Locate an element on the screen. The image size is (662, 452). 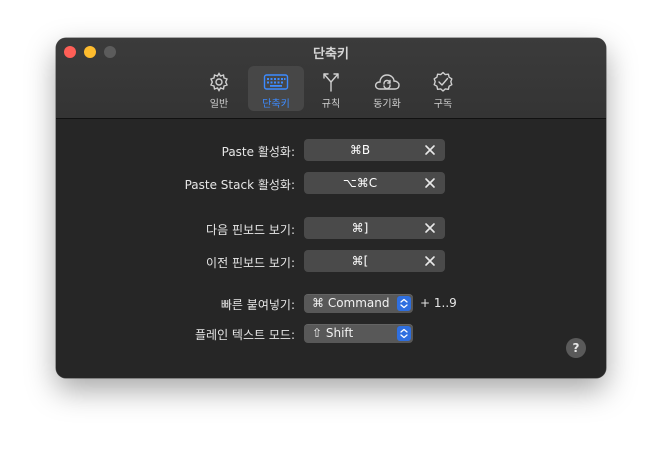
quick-paste-label: 빠른 붙여넣기: is located at coordinates (257, 305).